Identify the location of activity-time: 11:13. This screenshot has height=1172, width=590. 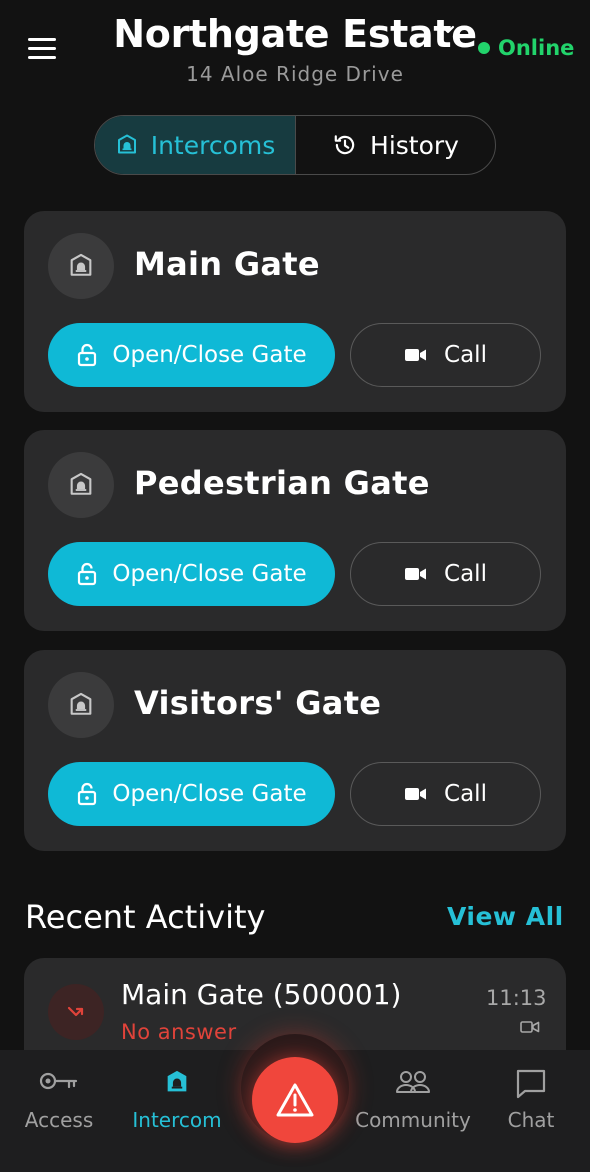
(516, 998).